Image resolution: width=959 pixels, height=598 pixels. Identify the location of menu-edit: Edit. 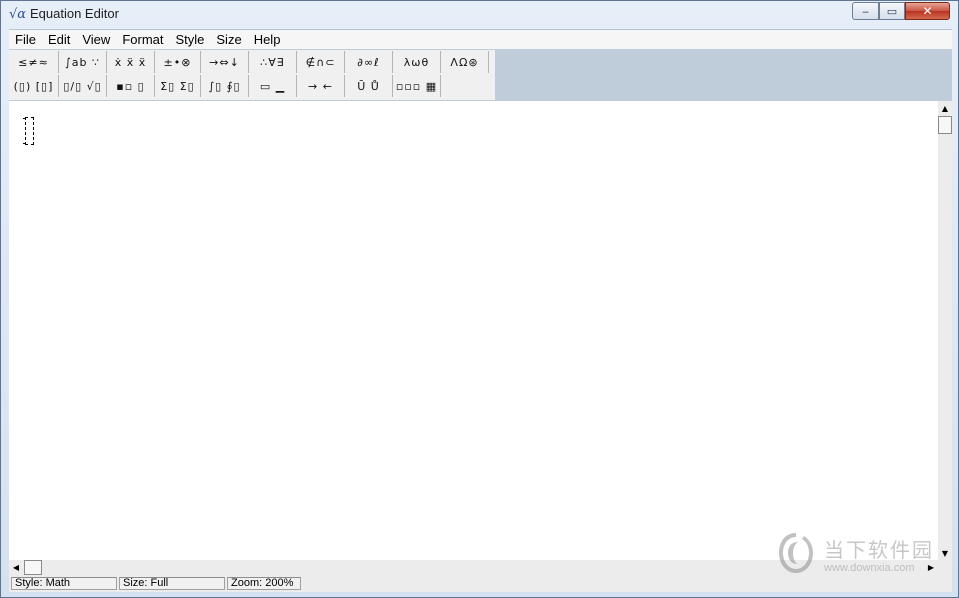
(59, 40).